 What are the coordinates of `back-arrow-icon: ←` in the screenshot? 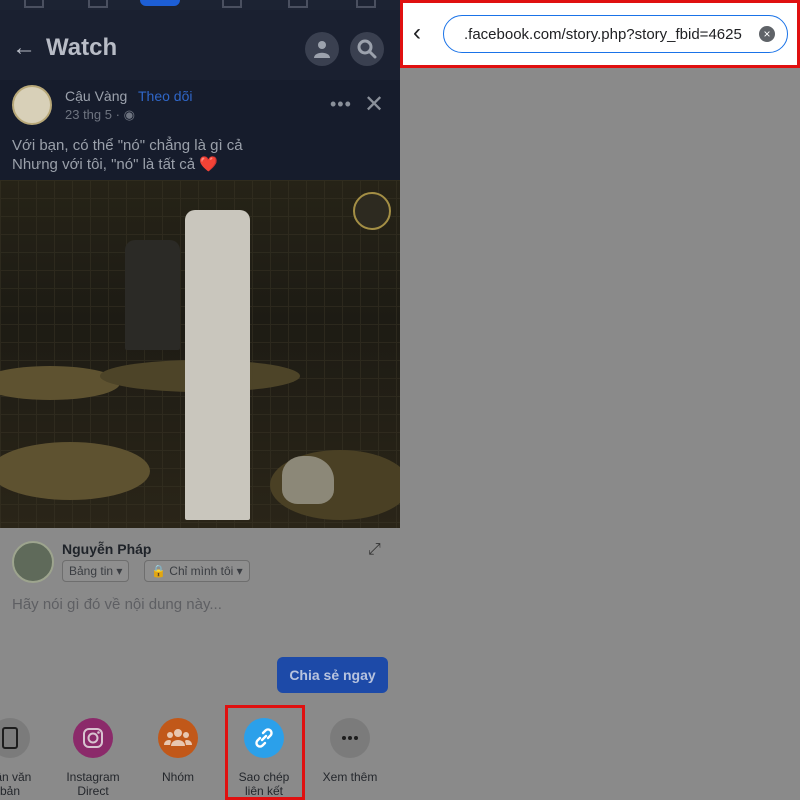 It's located at (24, 48).